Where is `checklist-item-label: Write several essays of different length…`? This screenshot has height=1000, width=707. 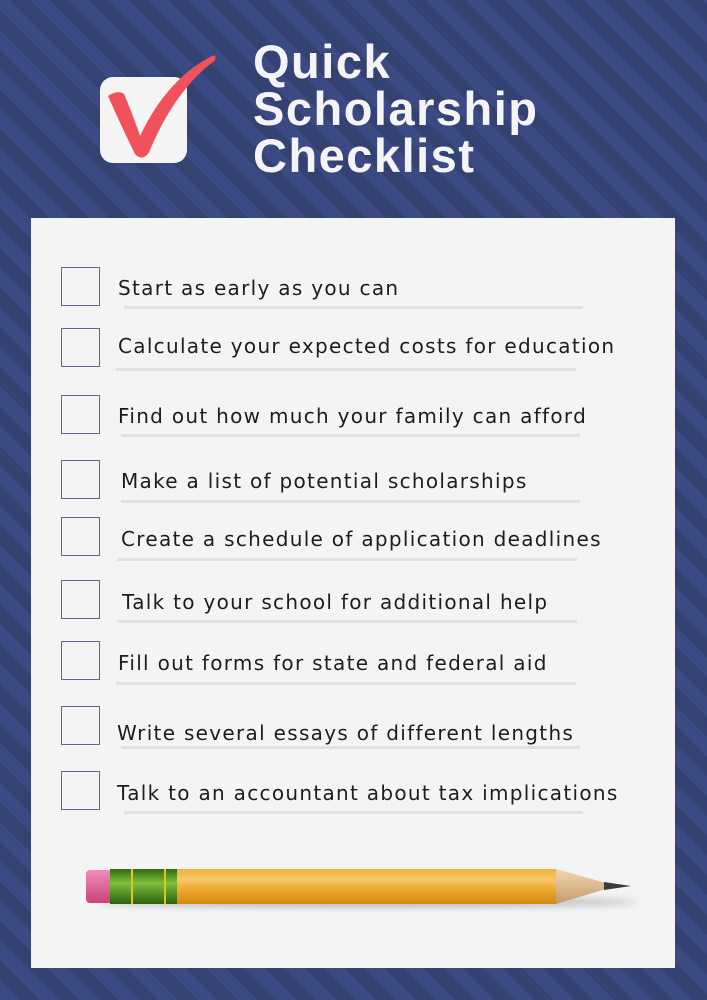
checklist-item-label: Write several essays of different length… is located at coordinates (346, 733).